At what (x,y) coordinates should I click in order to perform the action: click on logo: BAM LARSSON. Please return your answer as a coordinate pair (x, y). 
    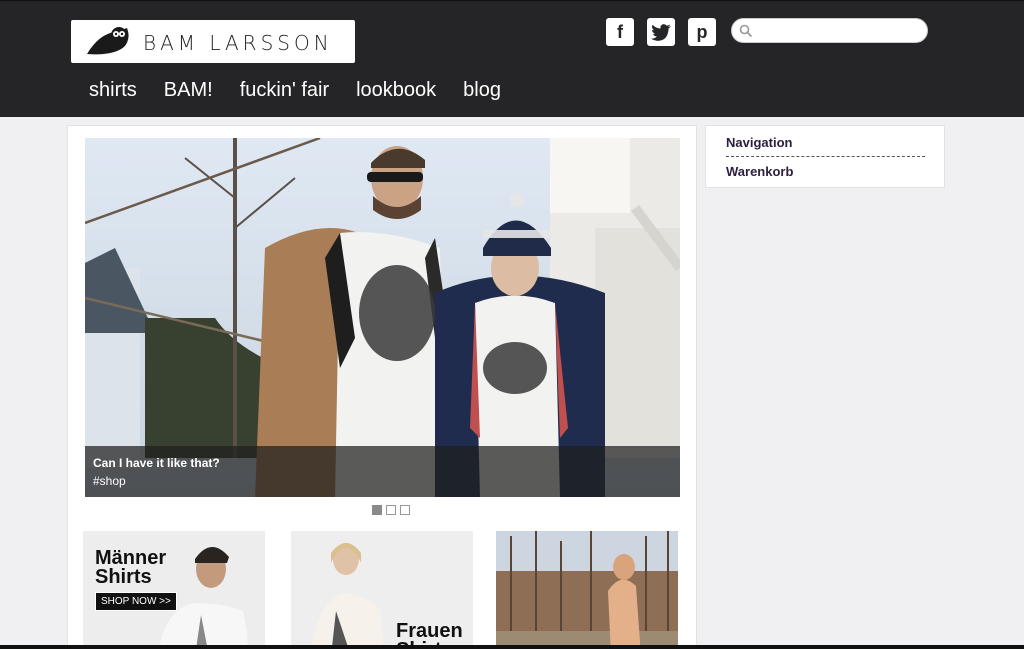
    Looking at the image, I should click on (213, 41).